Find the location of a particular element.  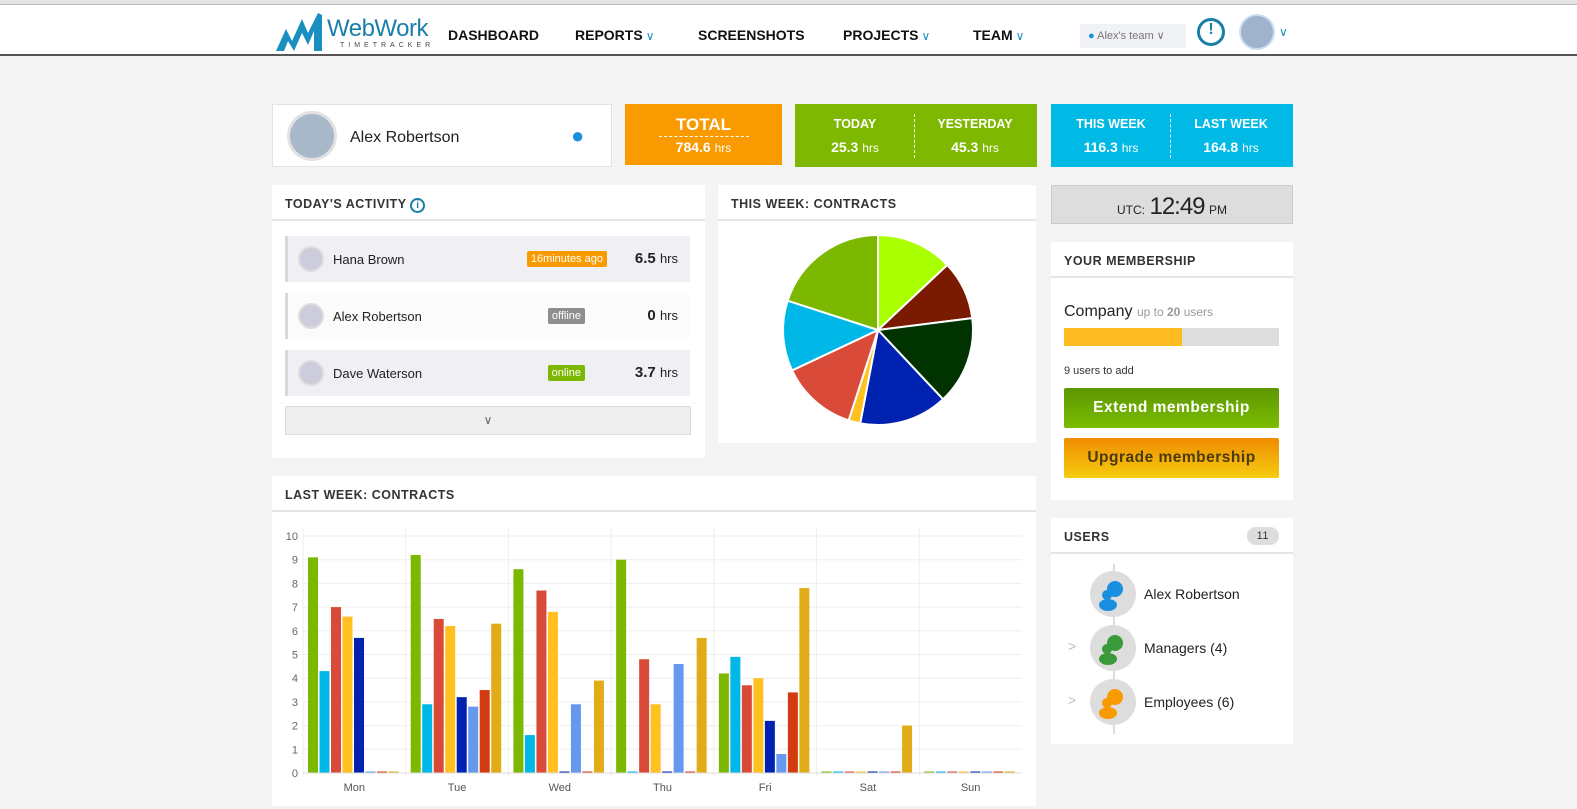

users-item-label: Employees (6) is located at coordinates (1189, 702).